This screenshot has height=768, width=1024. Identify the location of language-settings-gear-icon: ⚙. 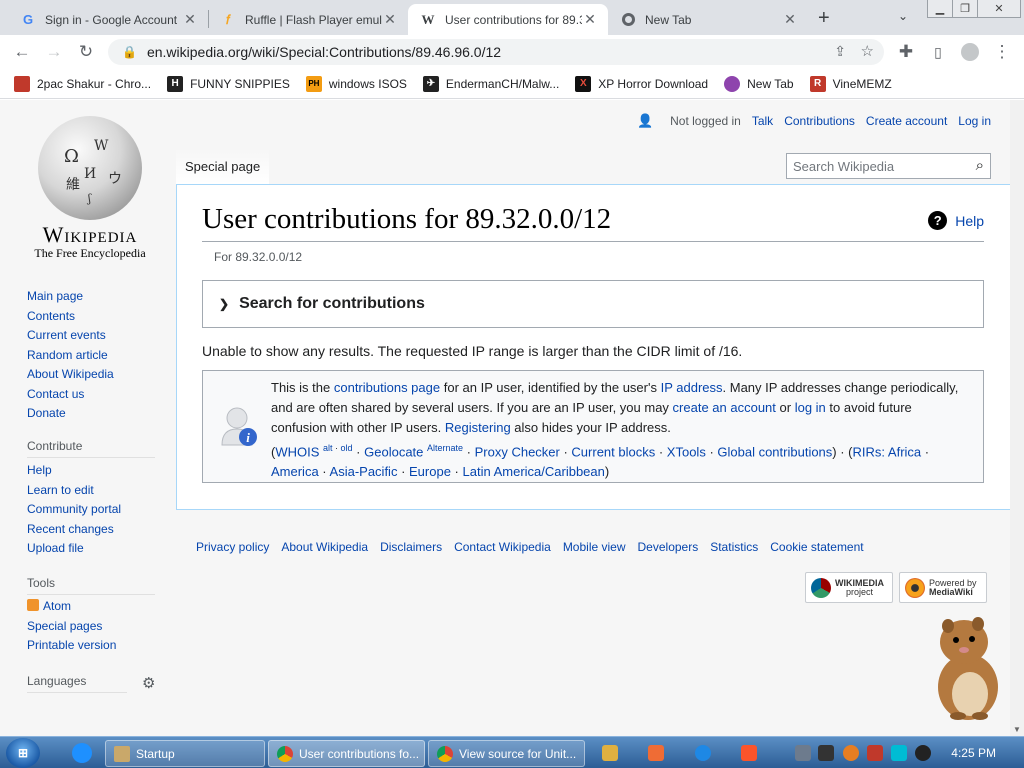
(148, 683).